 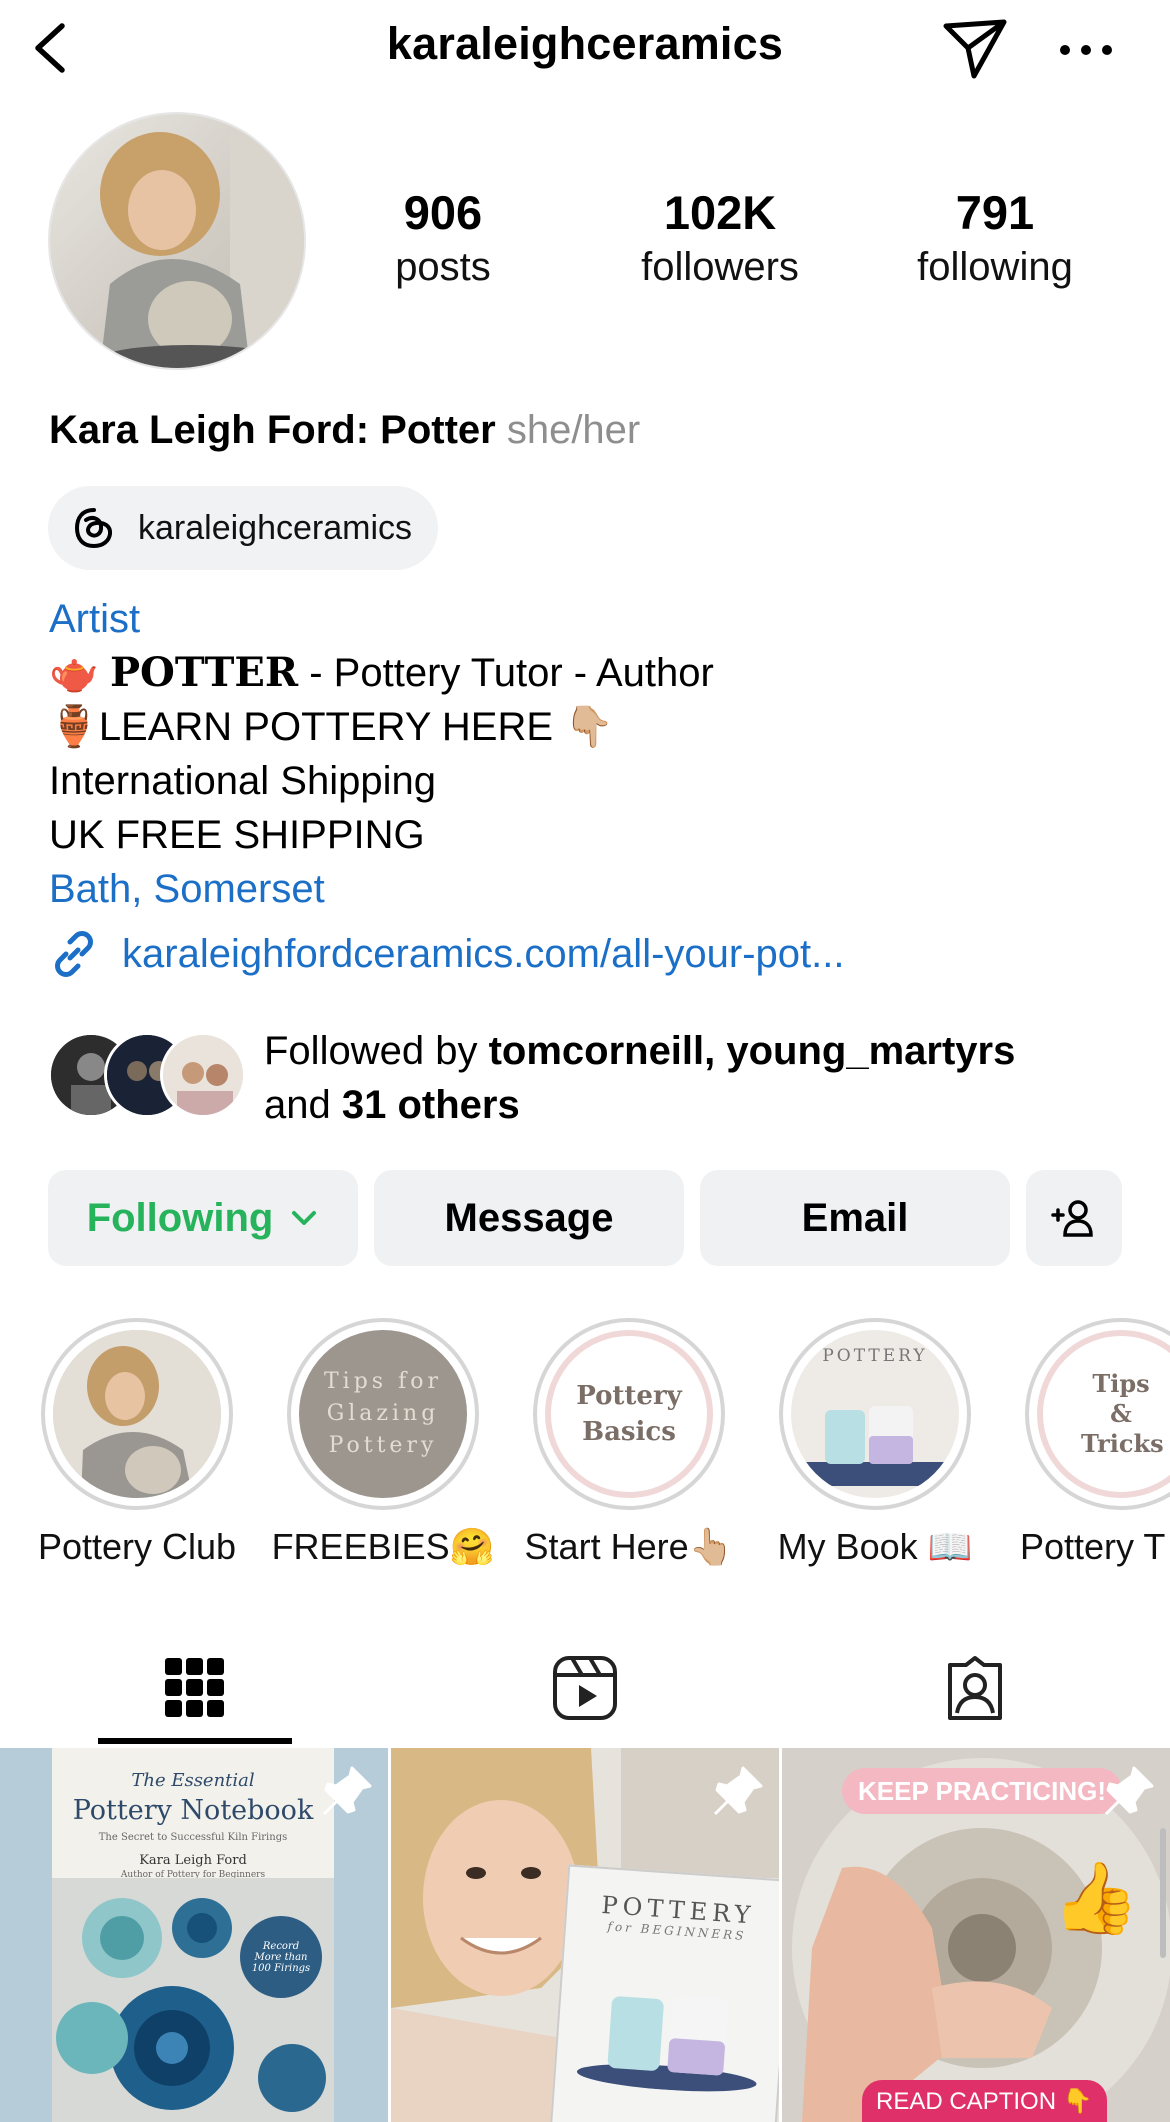 What do you see at coordinates (177, 241) in the screenshot?
I see `profile-avatar` at bounding box center [177, 241].